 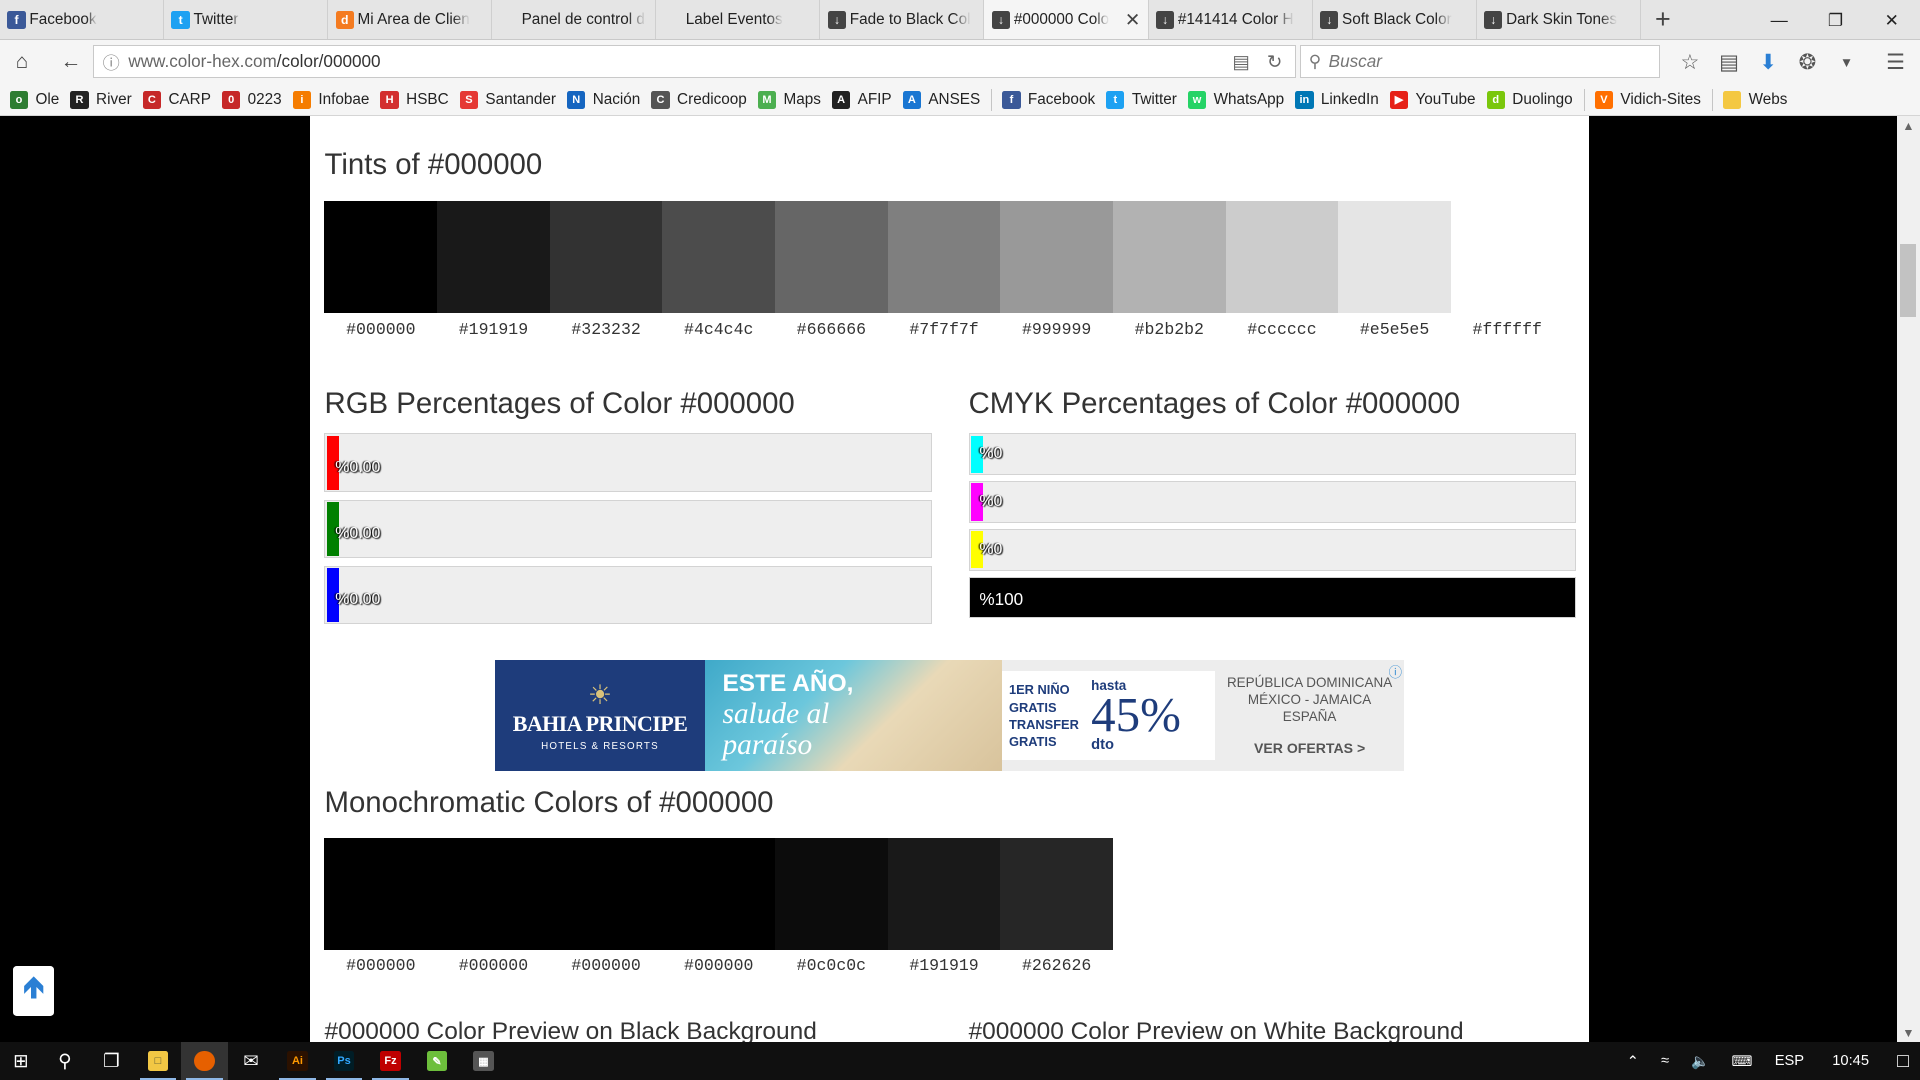 What do you see at coordinates (1895, 62) in the screenshot?
I see `menu-icon: ☰` at bounding box center [1895, 62].